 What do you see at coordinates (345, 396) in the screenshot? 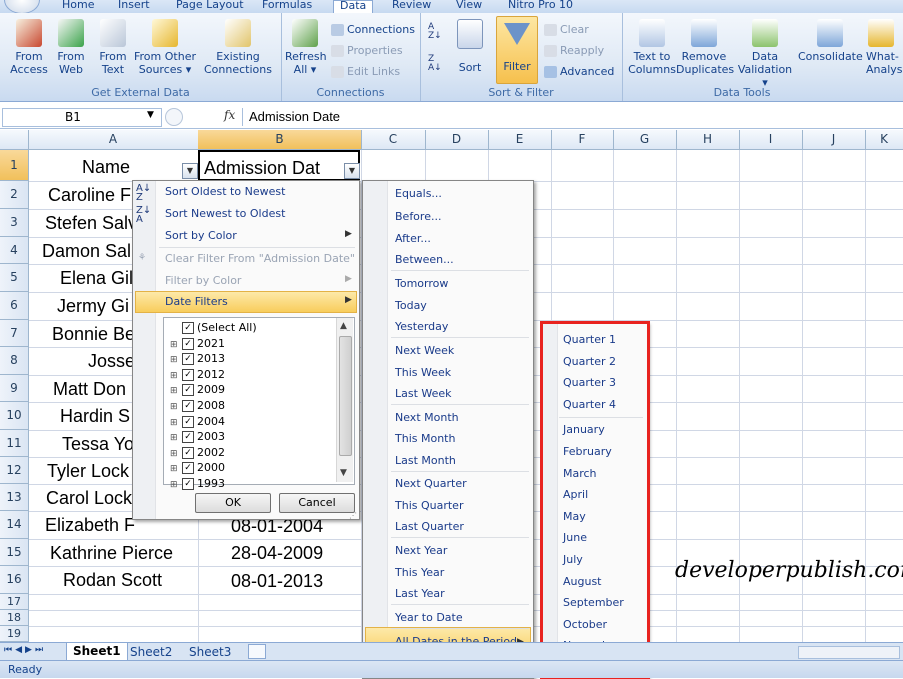
I see `scroll-thumb` at bounding box center [345, 396].